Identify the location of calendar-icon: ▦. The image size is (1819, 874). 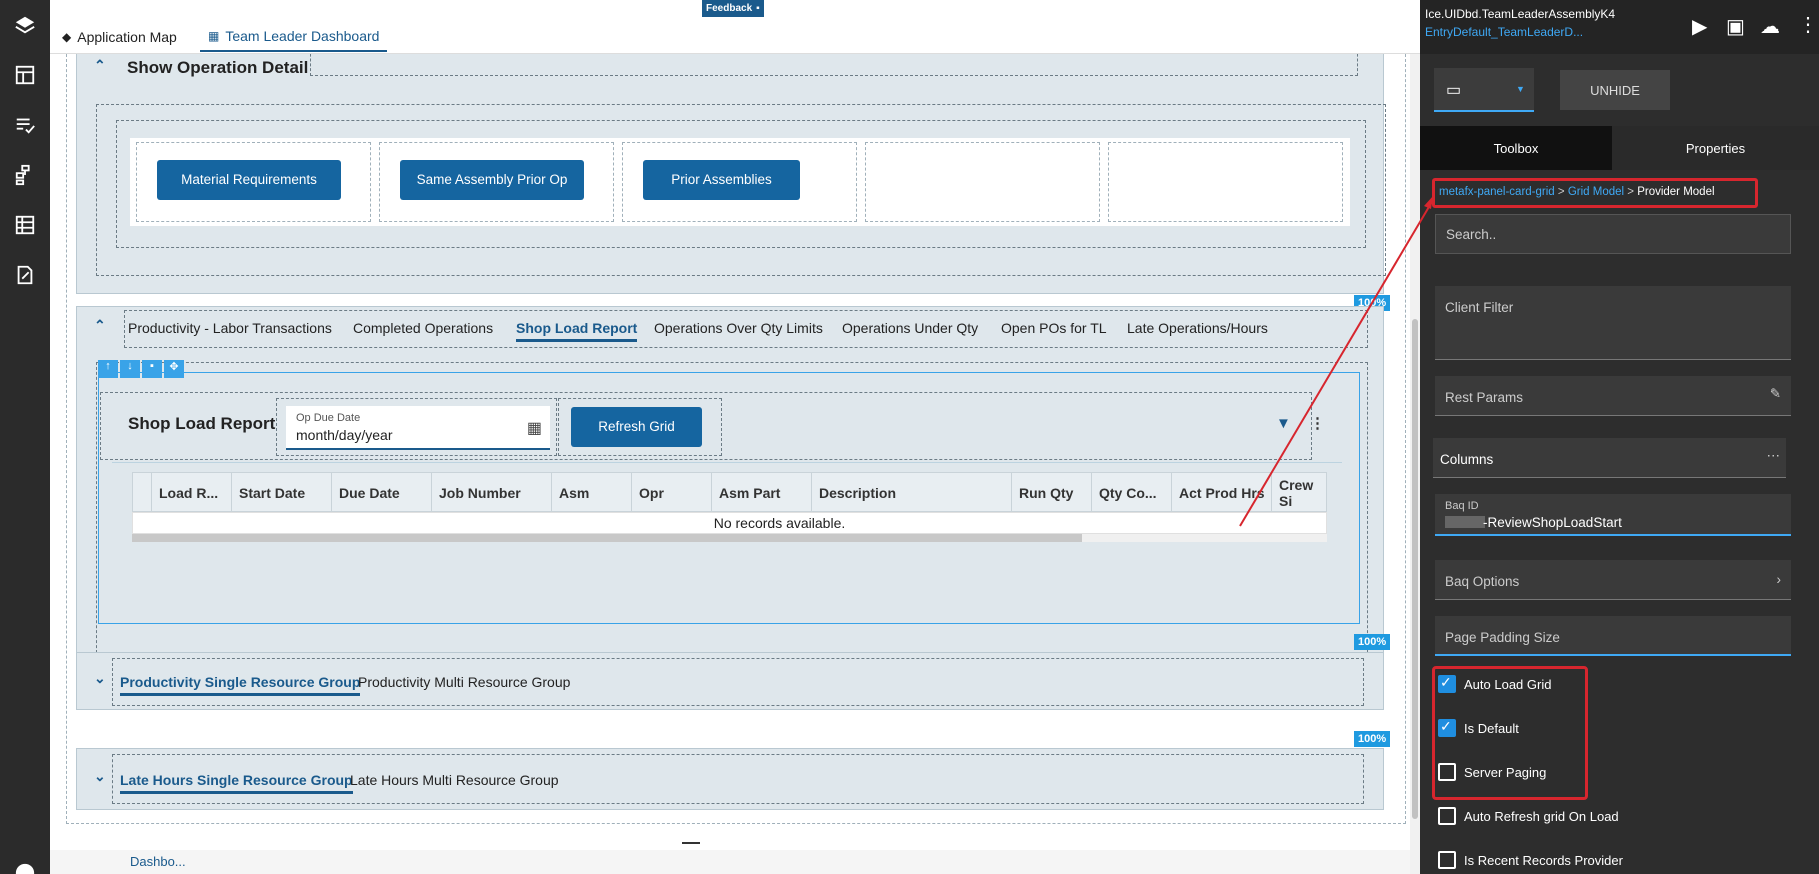
(534, 428).